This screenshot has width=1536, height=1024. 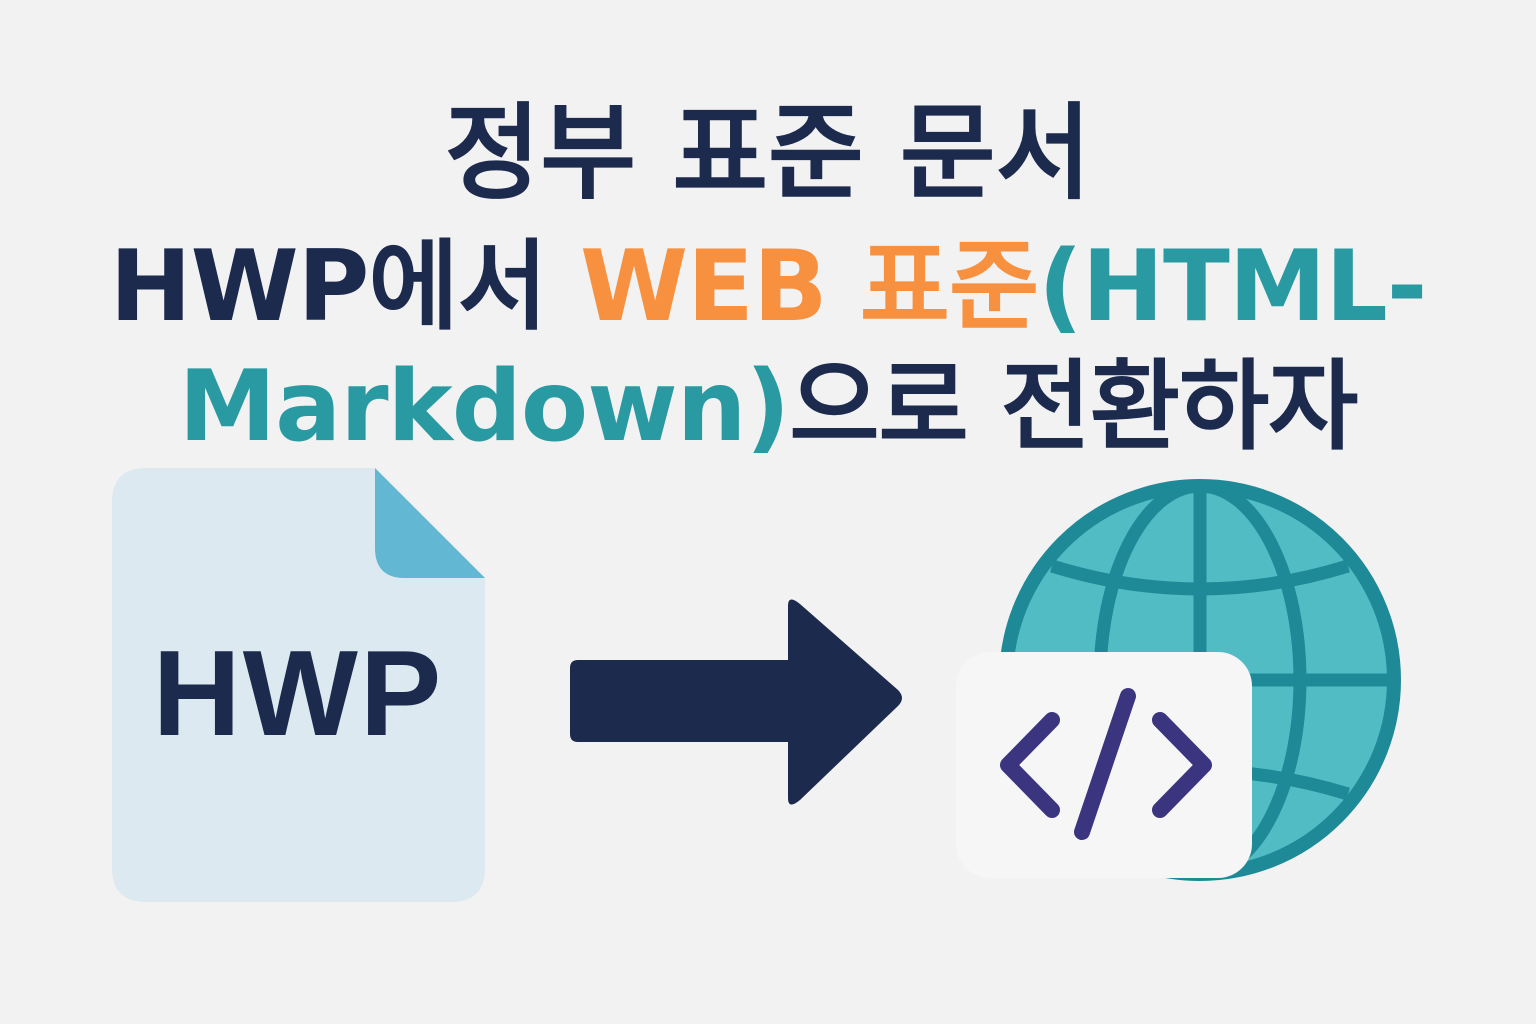 I want to click on document-fold, so click(x=430, y=523).